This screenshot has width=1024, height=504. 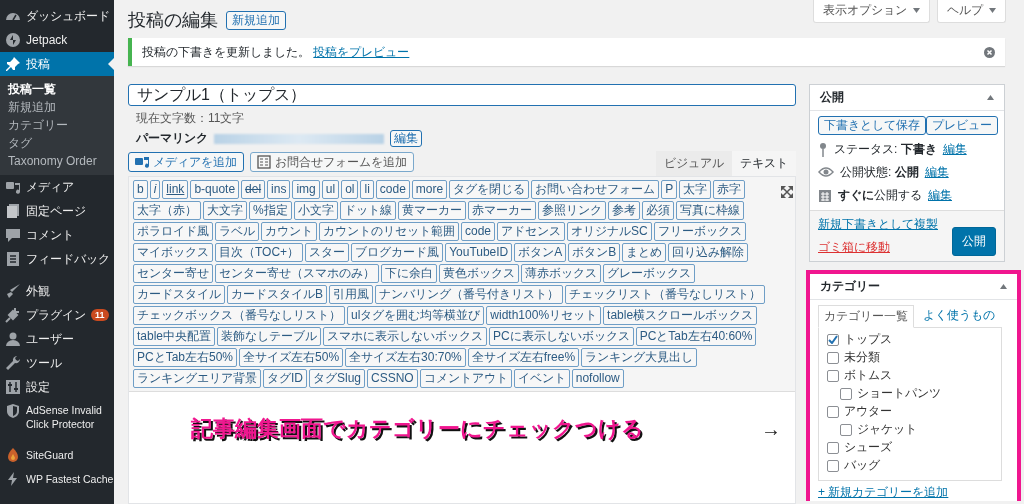 I want to click on quicktag-button: 目次（TOC+）, so click(x=259, y=252).